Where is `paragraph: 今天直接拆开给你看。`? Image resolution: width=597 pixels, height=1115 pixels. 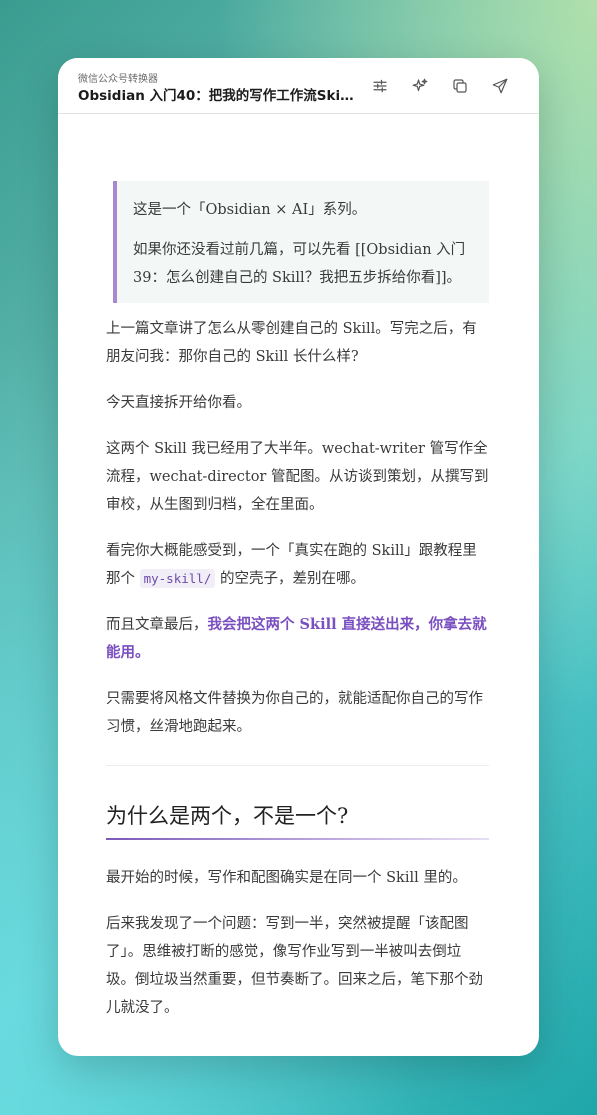 paragraph: 今天直接拆开给你看。 is located at coordinates (178, 403).